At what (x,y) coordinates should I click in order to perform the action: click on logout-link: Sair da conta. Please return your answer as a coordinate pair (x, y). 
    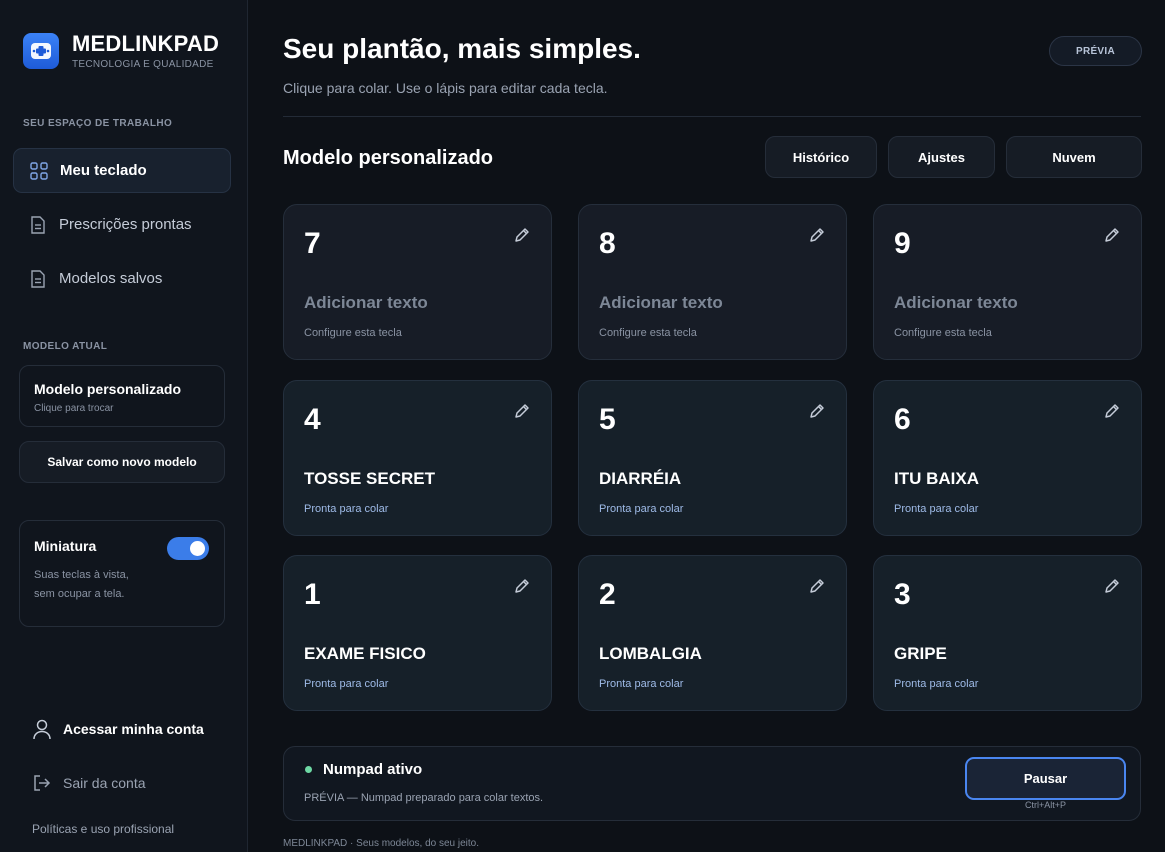
    Looking at the image, I should click on (88, 783).